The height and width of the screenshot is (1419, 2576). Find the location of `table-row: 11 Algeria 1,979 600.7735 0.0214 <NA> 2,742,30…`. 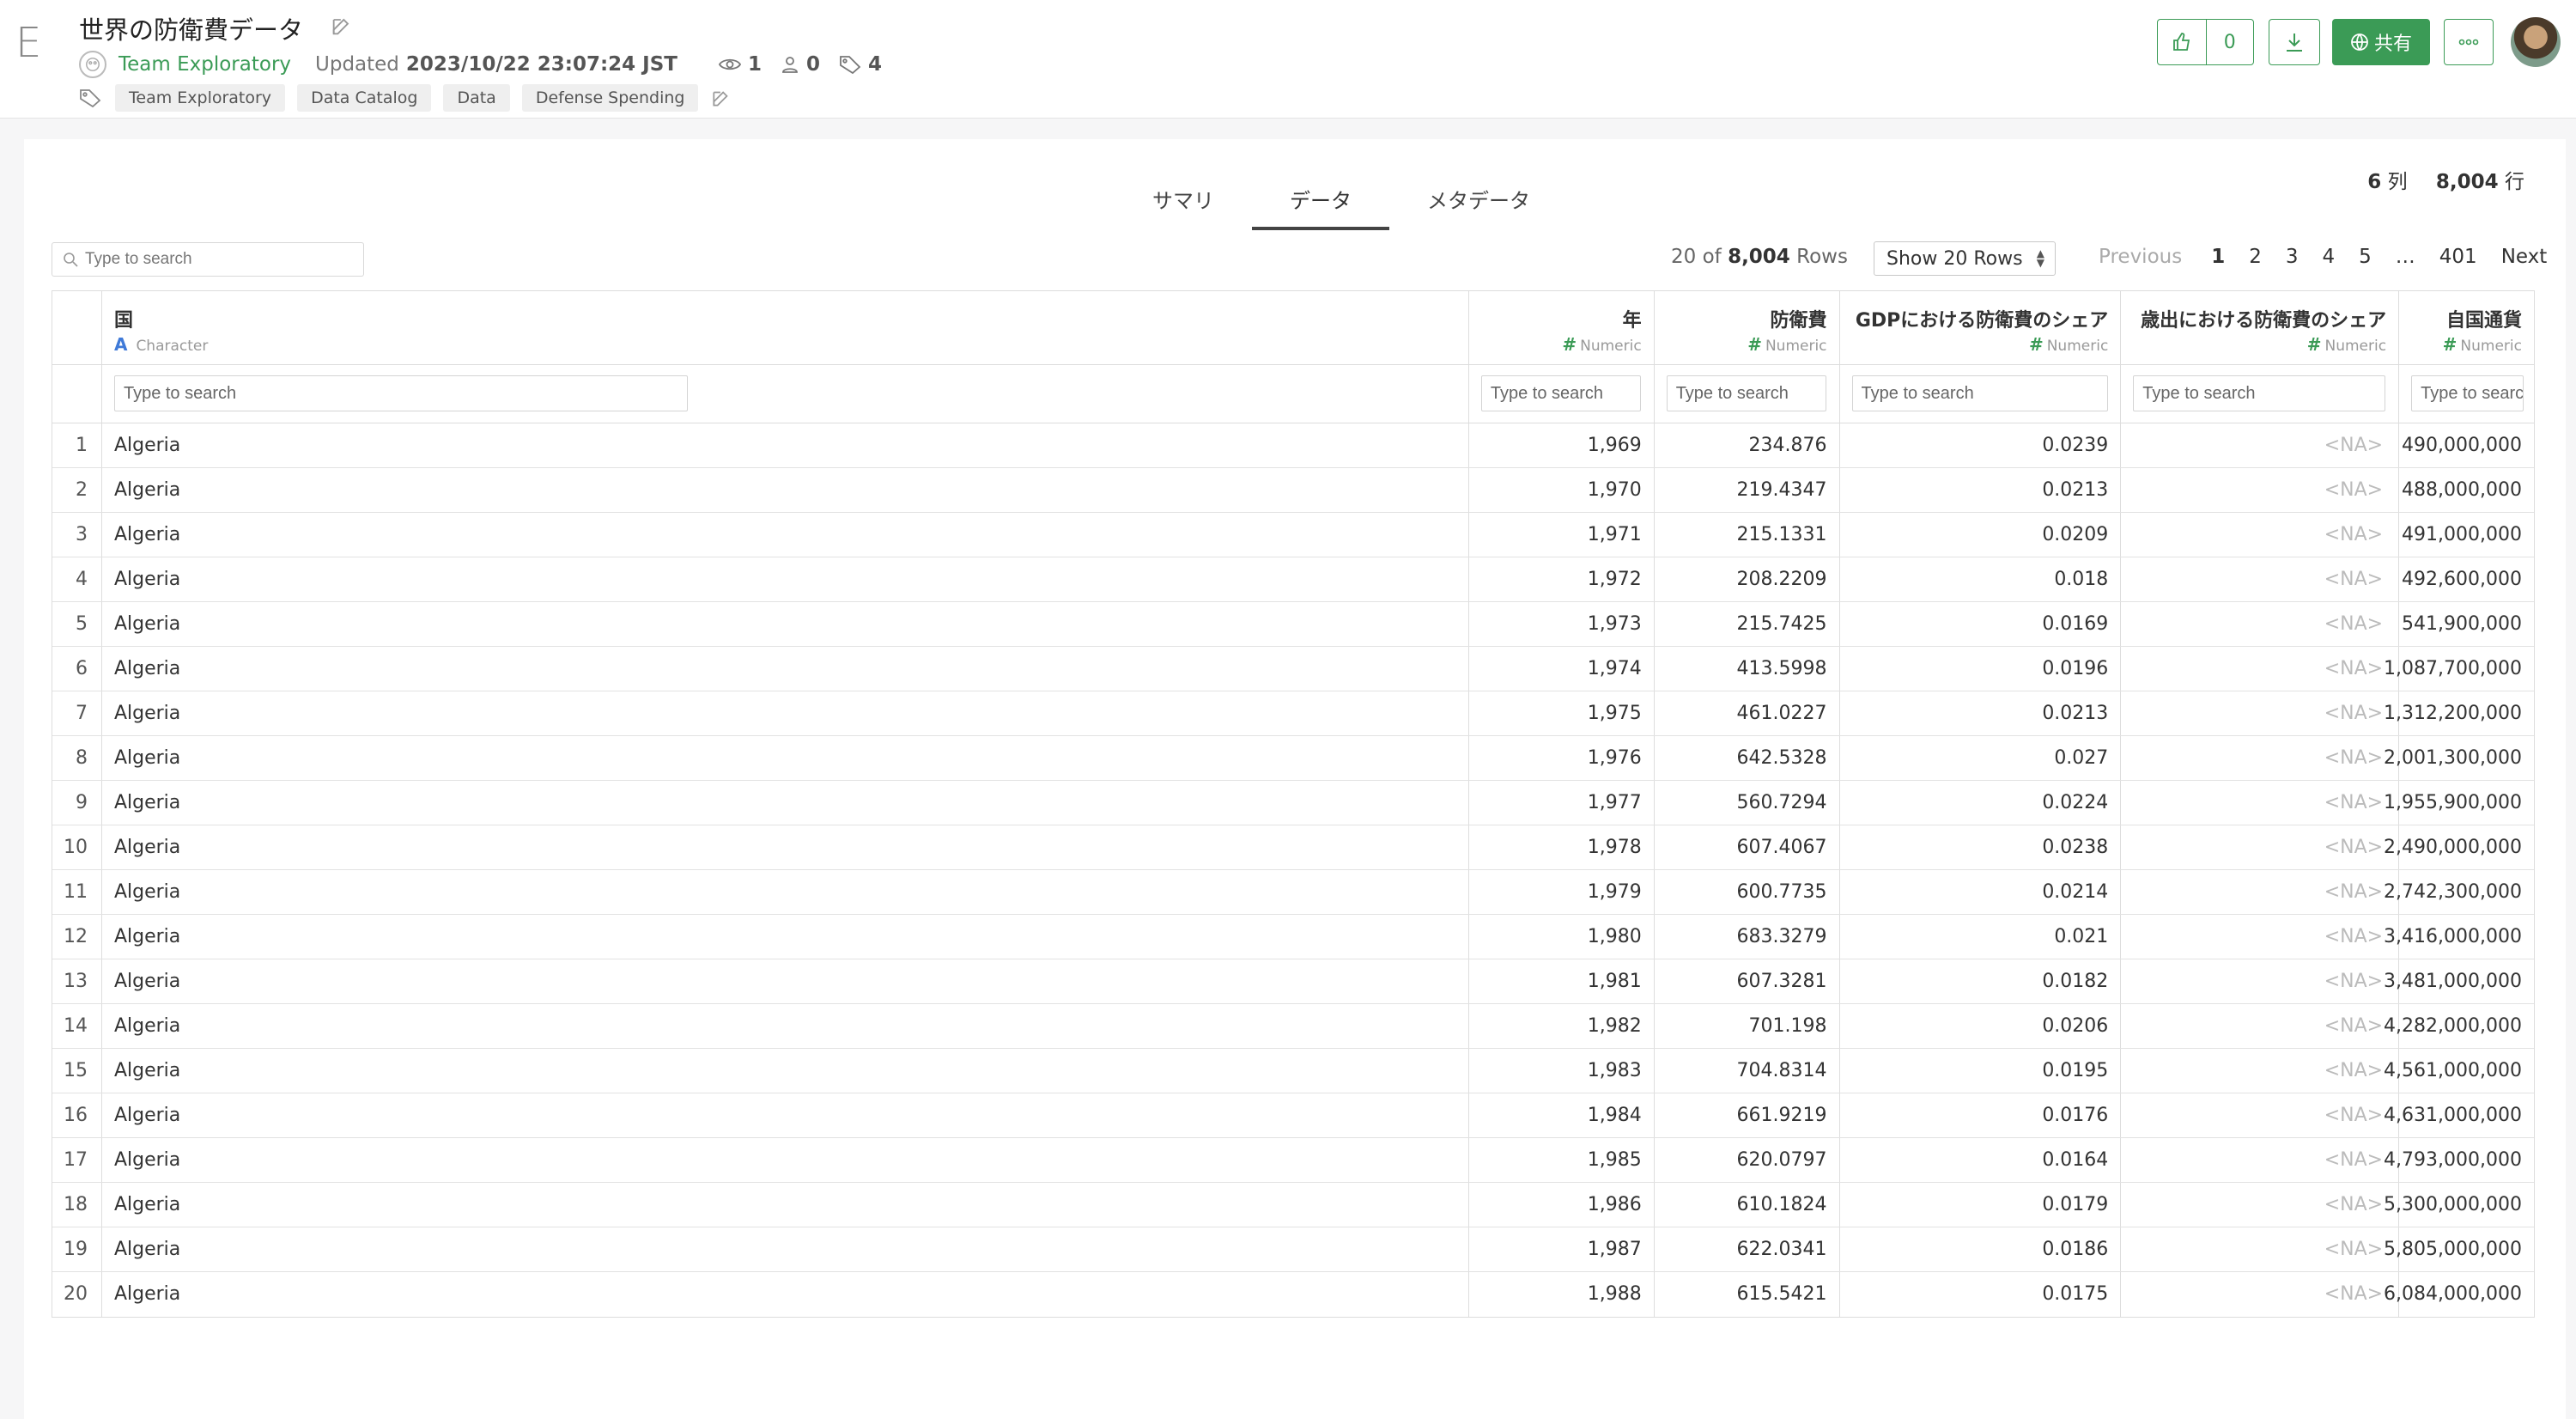

table-row: 11 Algeria 1,979 600.7735 0.0214 <NA> 2,742,30… is located at coordinates (1293, 893).